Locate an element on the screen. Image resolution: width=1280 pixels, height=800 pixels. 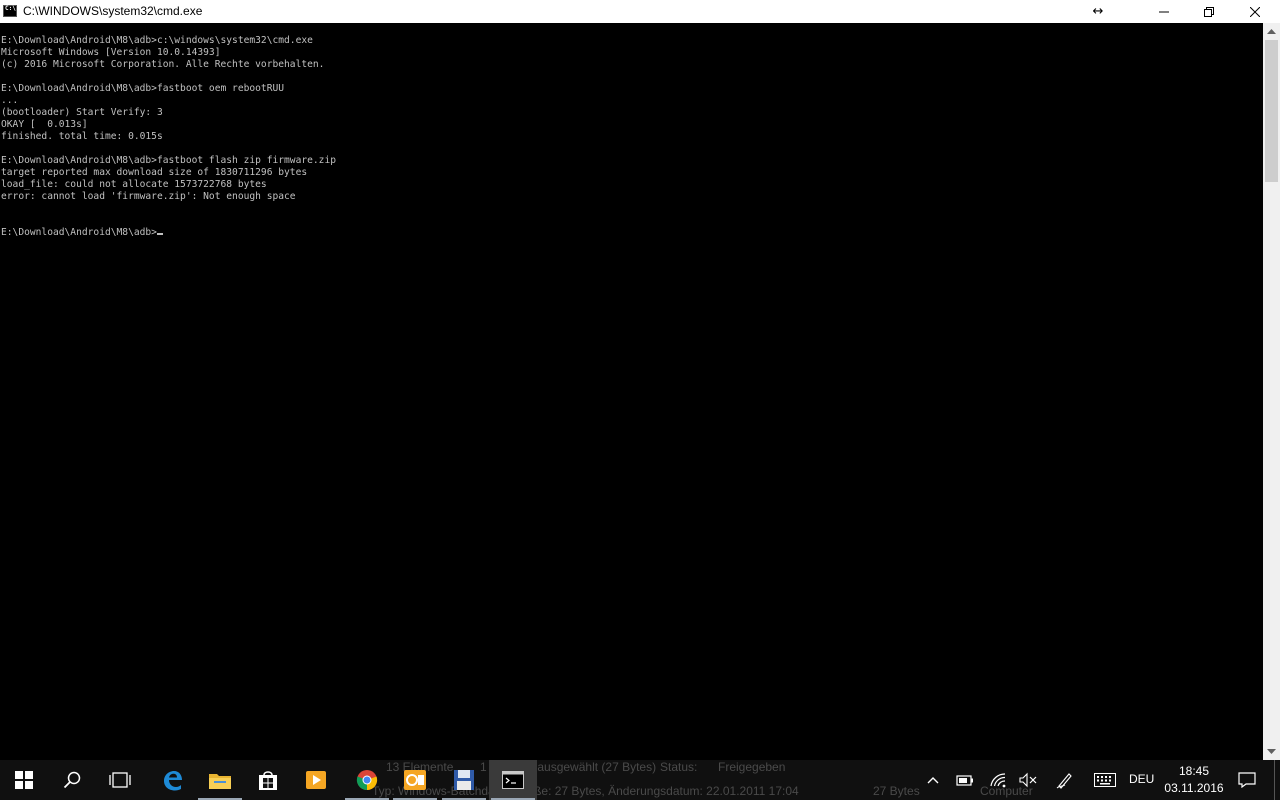
tray-network is located at coordinates (998, 780).